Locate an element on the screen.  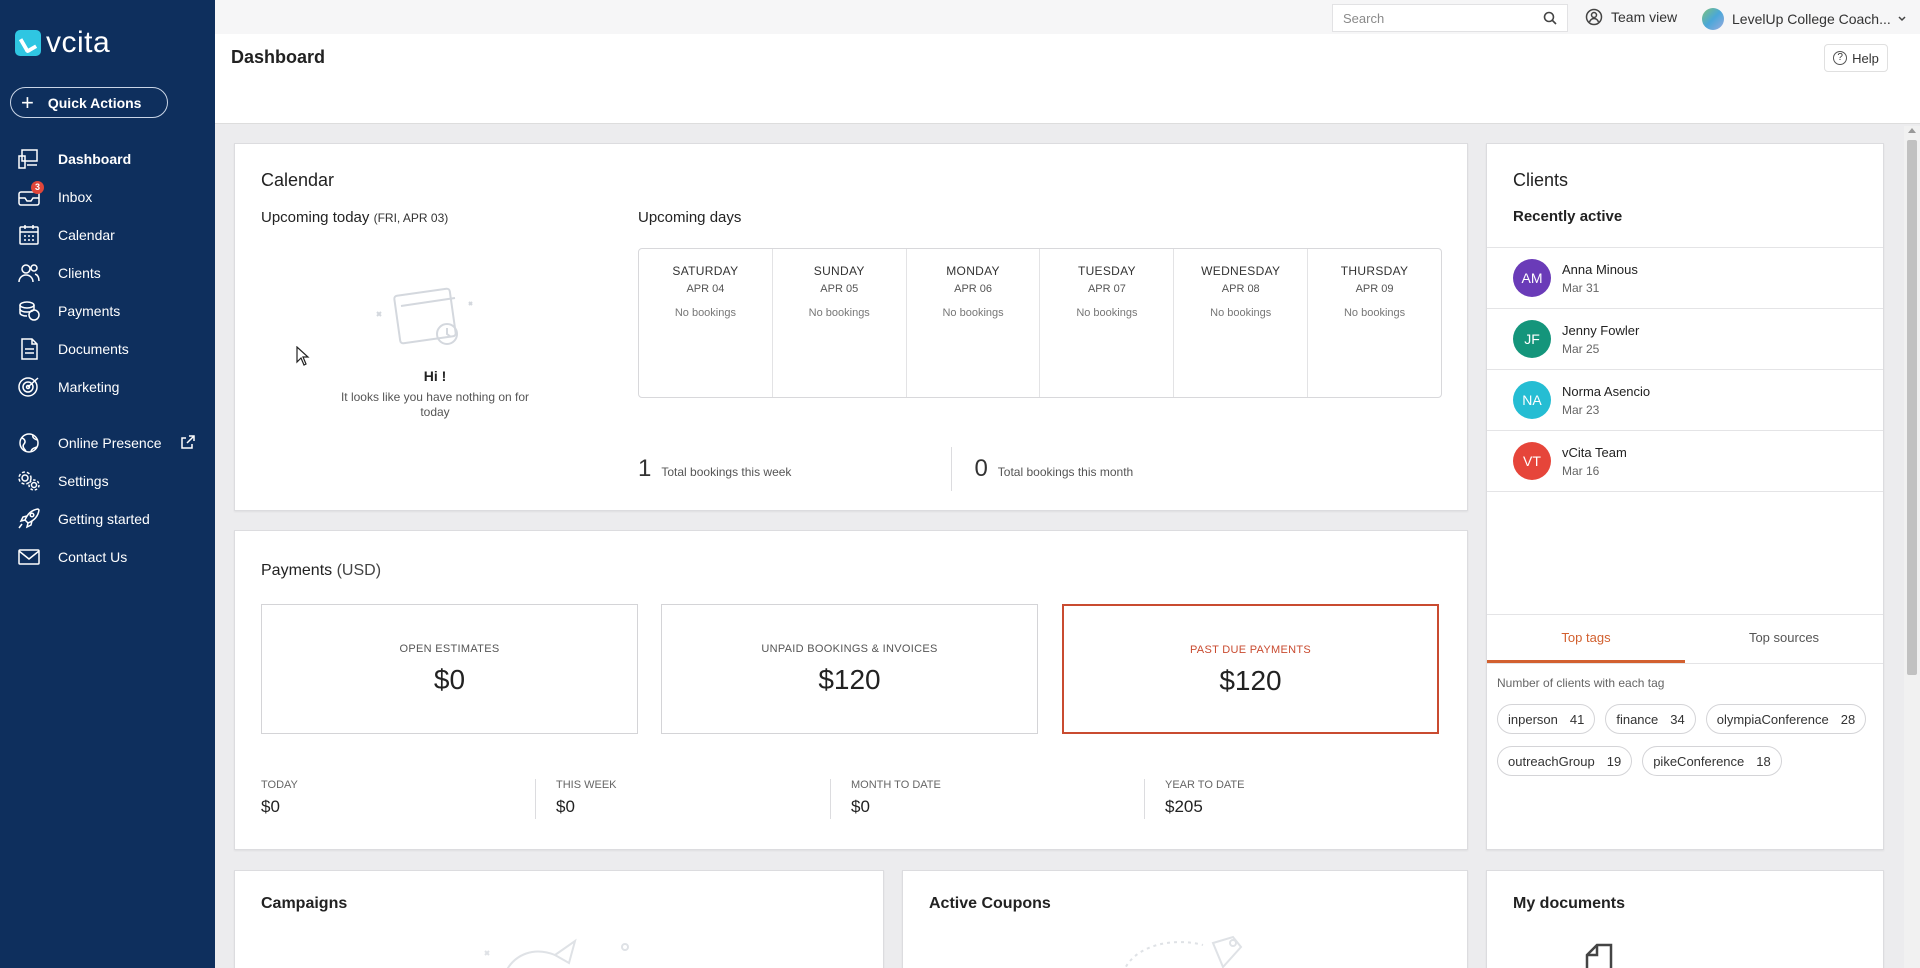
sidebar-item-label: Settings is located at coordinates (83, 481).